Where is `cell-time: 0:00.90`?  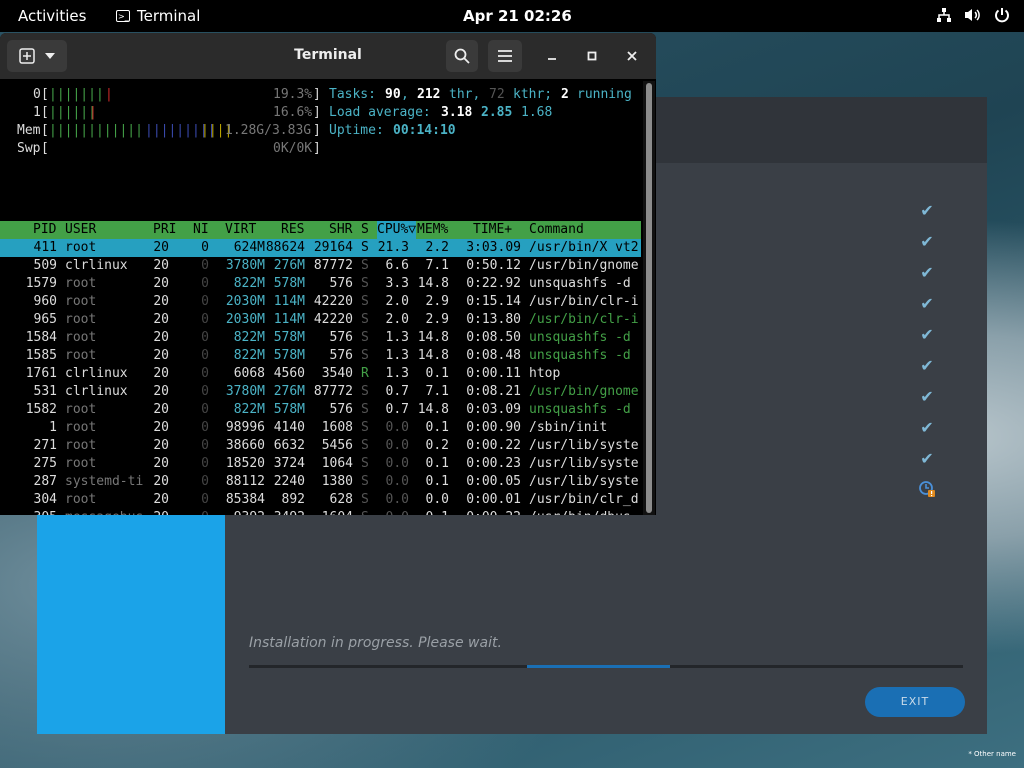 cell-time: 0:00.90 is located at coordinates (493, 427).